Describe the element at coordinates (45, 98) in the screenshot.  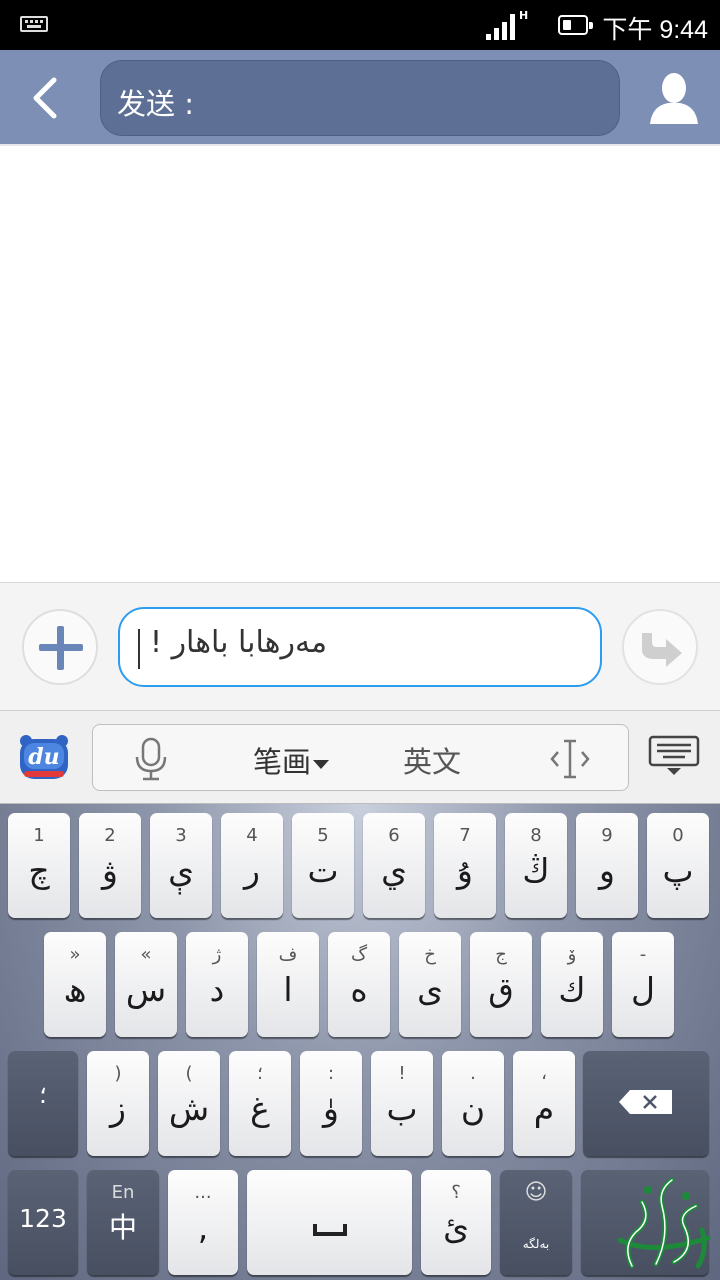
I see `chevron-left-icon` at that location.